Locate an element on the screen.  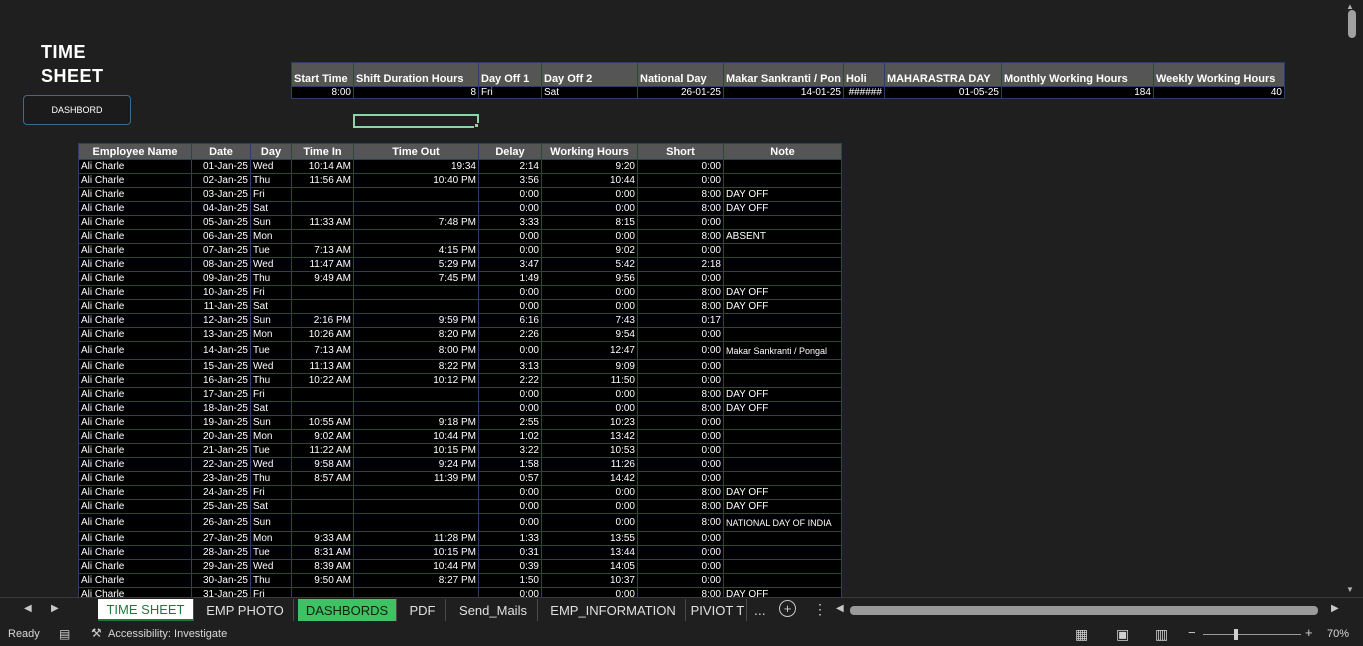
table-cell: 06-Jan-25 is located at coordinates (221, 236).